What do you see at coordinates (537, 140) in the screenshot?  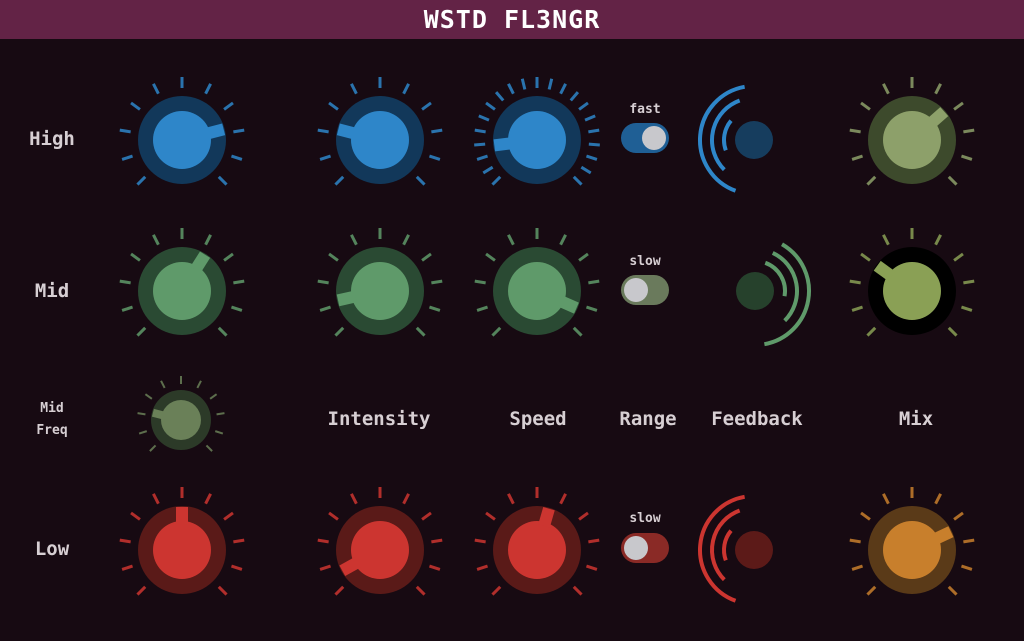 I see `high-speed-knob` at bounding box center [537, 140].